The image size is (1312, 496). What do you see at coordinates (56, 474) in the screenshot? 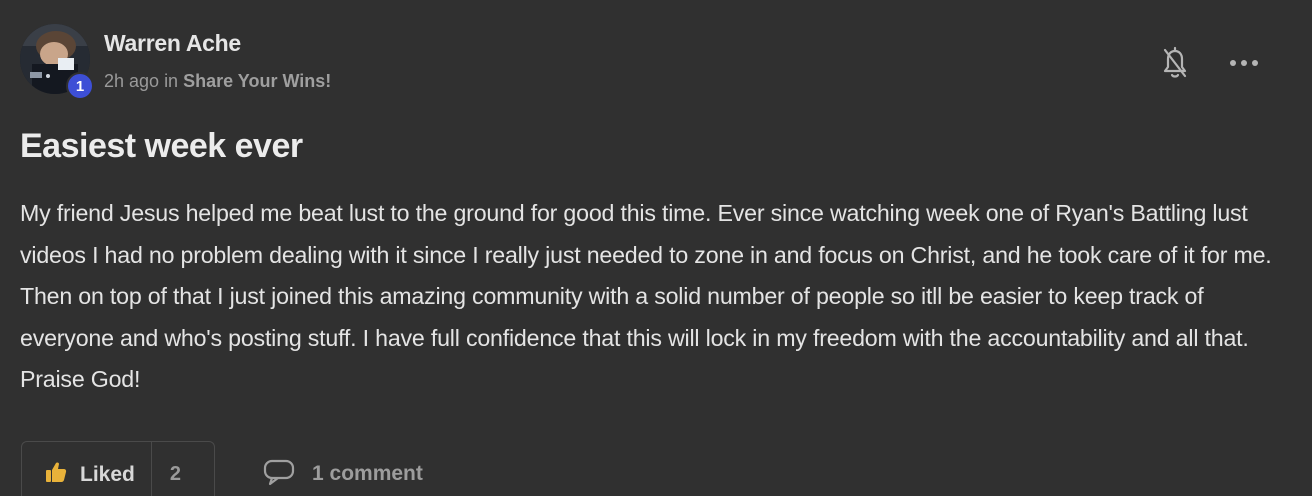
I see `thumbs-up-icon` at bounding box center [56, 474].